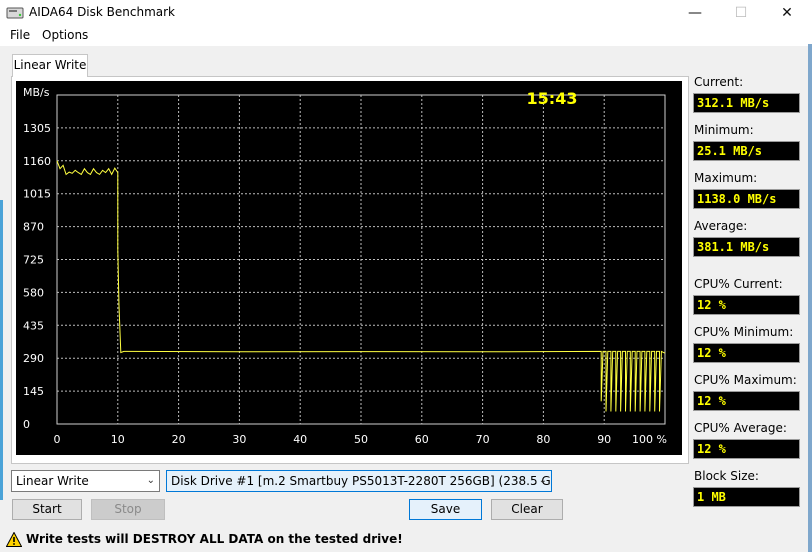  I want to click on start-button: Start, so click(47, 509).